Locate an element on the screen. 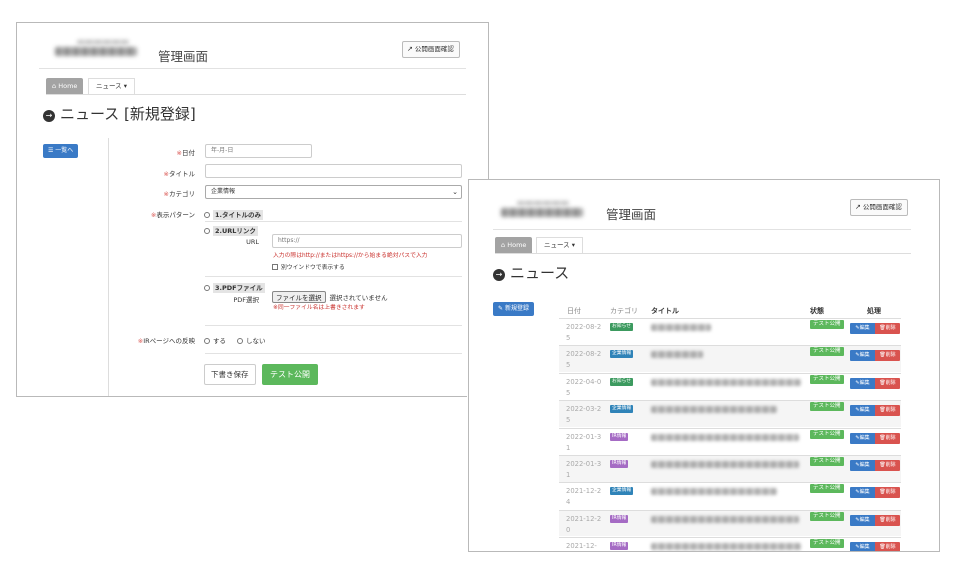 The width and height of the screenshot is (959, 587). page-title: → ニュース is located at coordinates (531, 272).